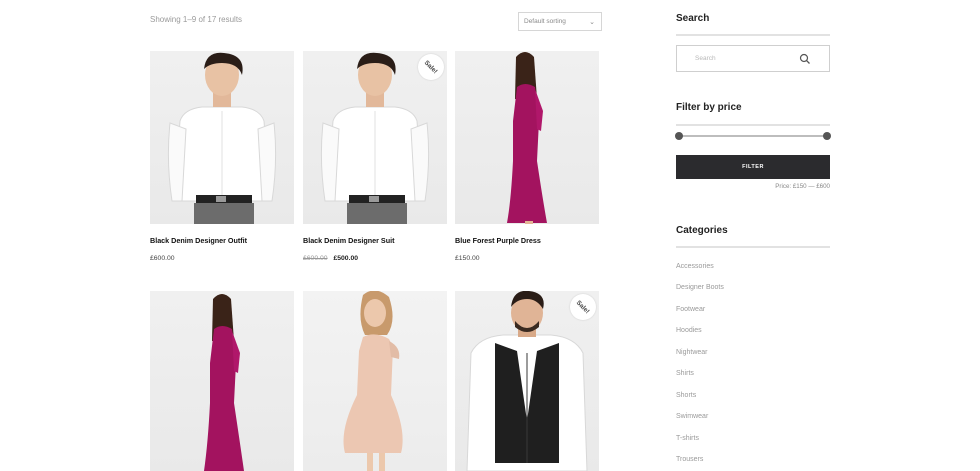 The width and height of the screenshot is (980, 471). What do you see at coordinates (709, 107) in the screenshot?
I see `price-filter-title: Filter by price` at bounding box center [709, 107].